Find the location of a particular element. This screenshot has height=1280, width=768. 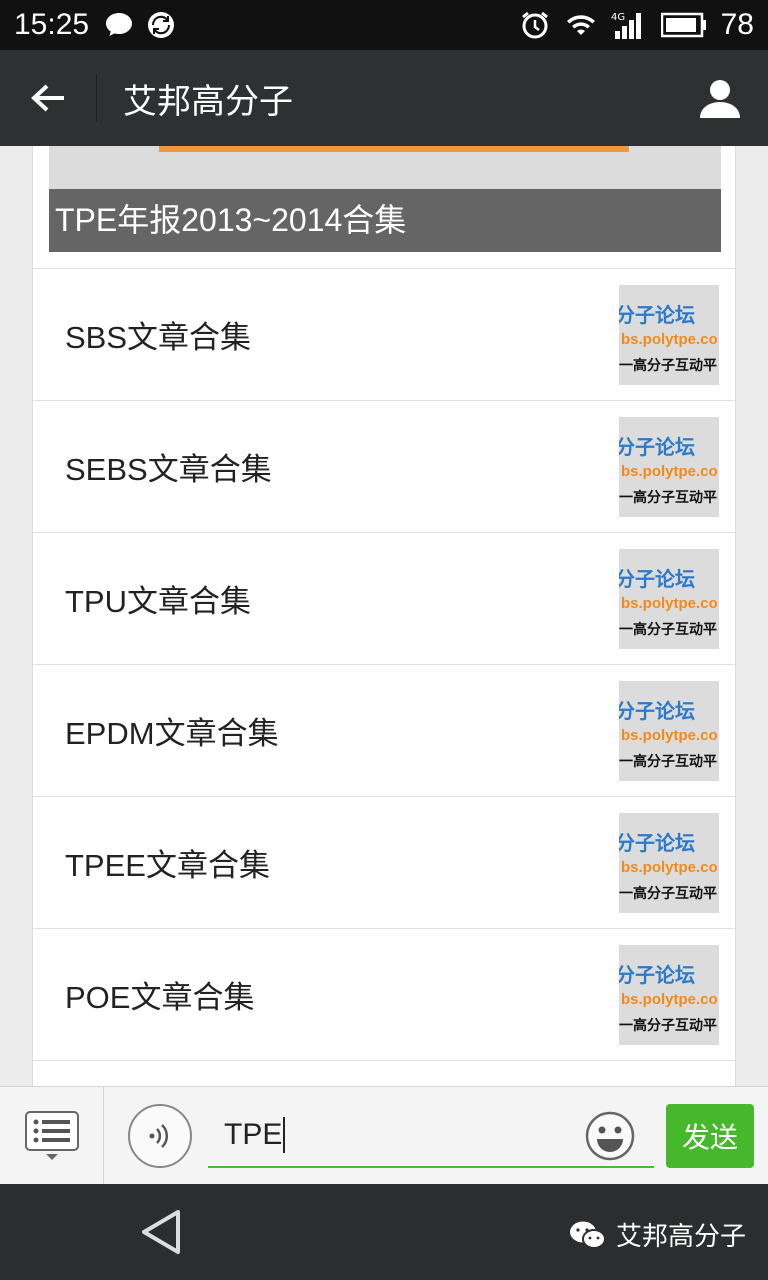

svg-text: 4G is located at coordinates (618, 17).